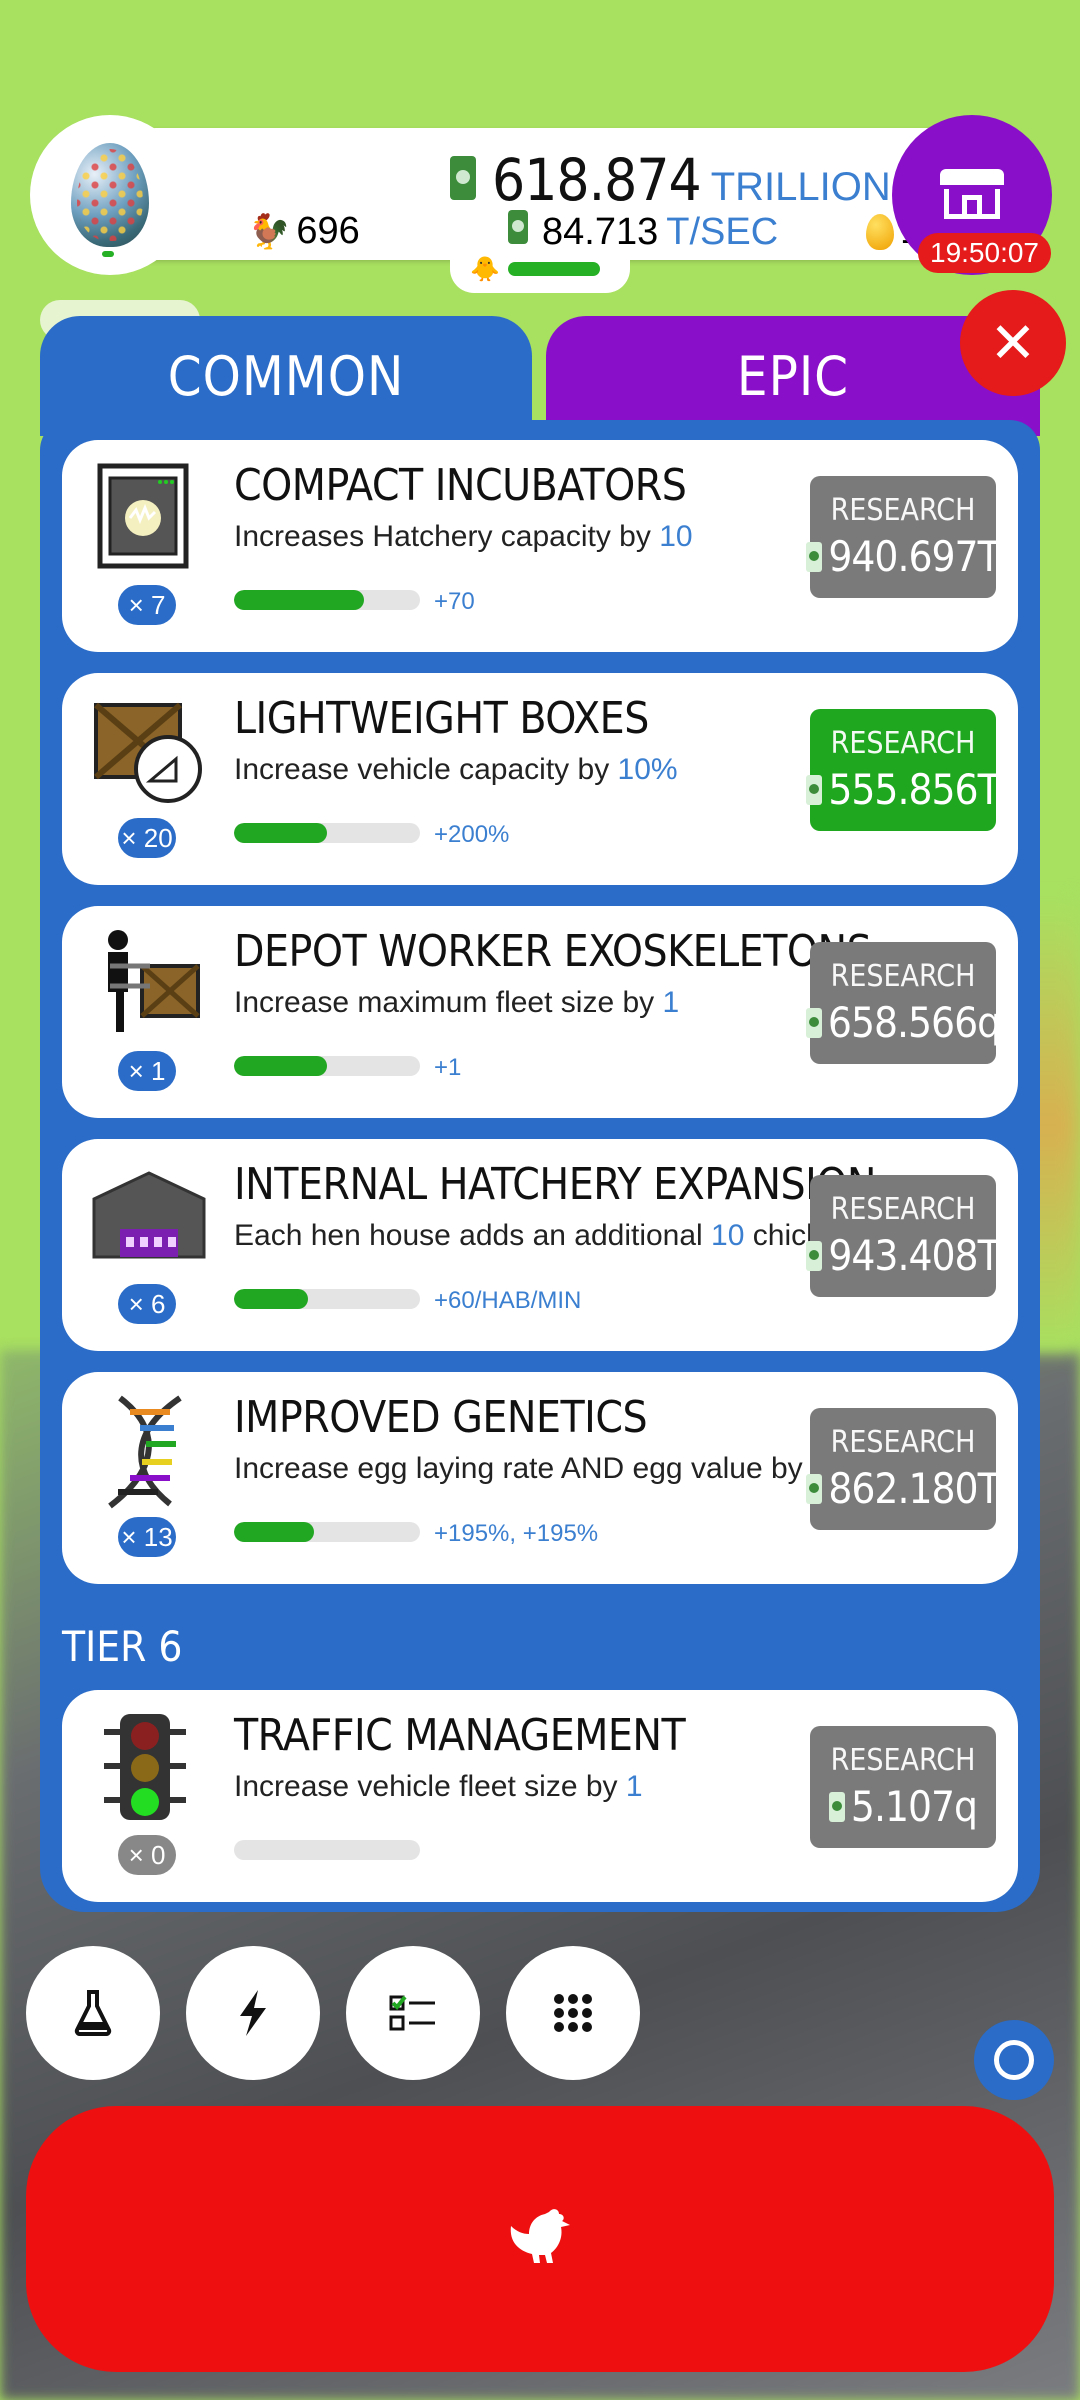 The width and height of the screenshot is (1080, 2400). Describe the element at coordinates (328, 231) in the screenshot. I see `chicken-count-value: 696` at that location.